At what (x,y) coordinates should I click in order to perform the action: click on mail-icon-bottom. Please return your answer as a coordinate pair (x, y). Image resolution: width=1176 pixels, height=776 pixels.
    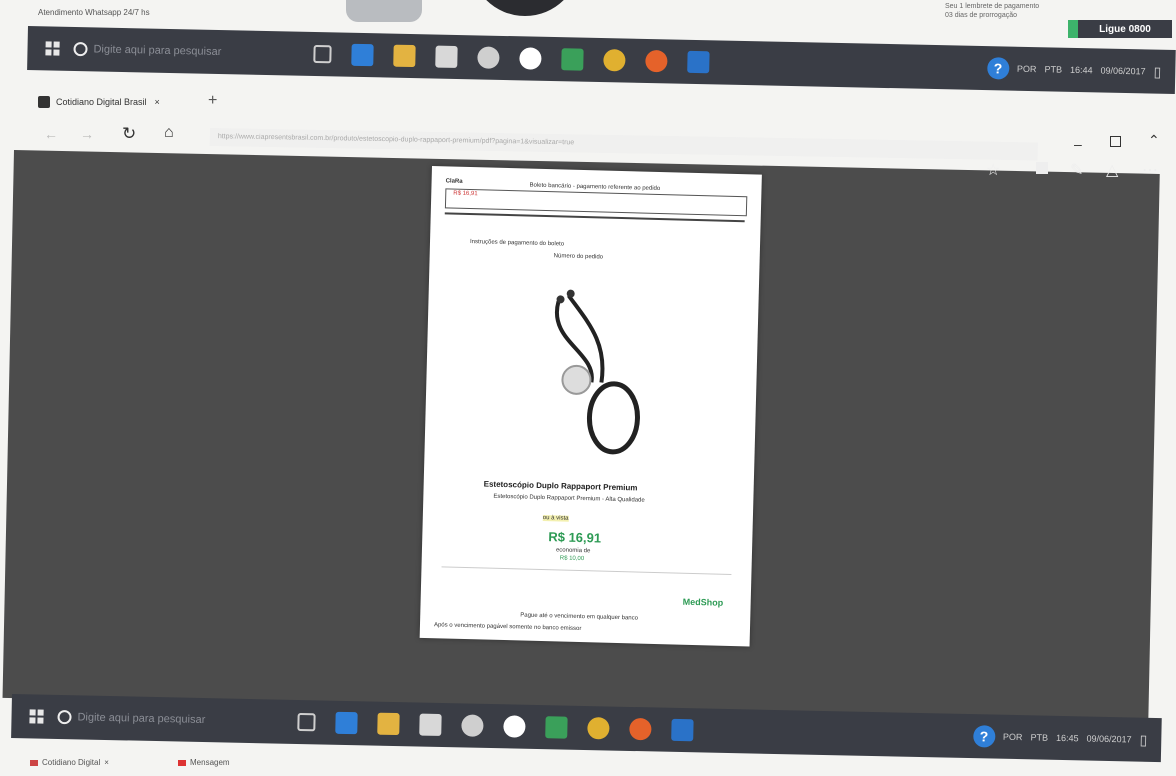
    Looking at the image, I should click on (472, 725).